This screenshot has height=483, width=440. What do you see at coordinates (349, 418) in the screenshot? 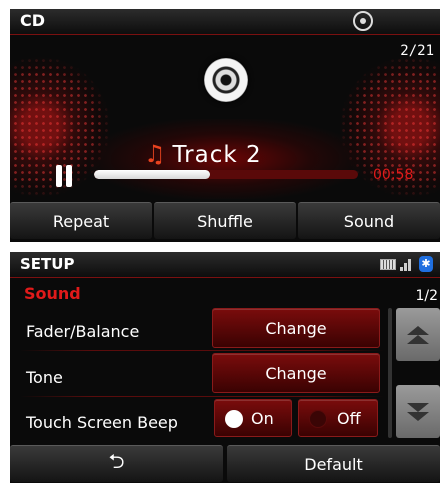
I see `beep-off-label: Off` at bounding box center [349, 418].